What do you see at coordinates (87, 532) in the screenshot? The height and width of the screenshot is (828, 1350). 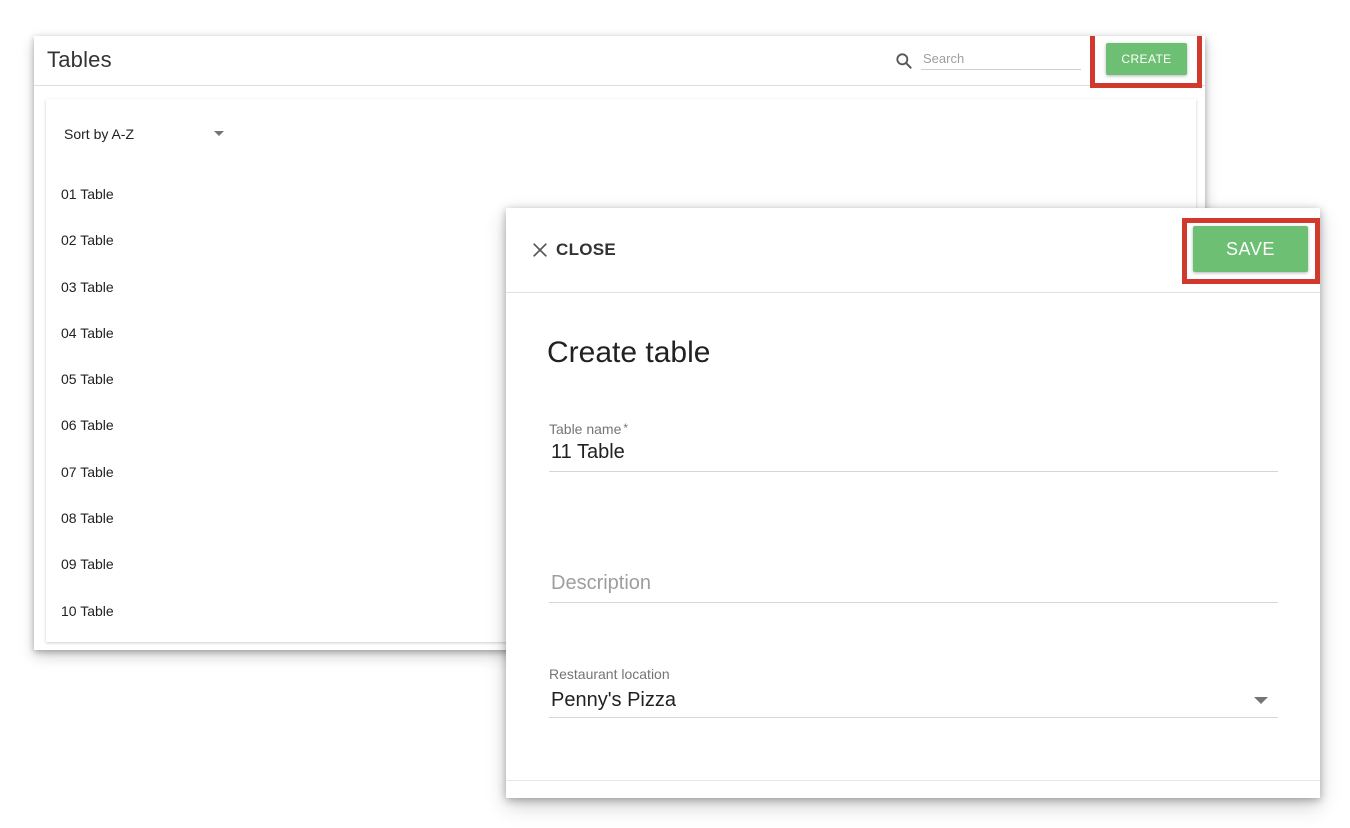 I see `table-list-item: 08 Table` at bounding box center [87, 532].